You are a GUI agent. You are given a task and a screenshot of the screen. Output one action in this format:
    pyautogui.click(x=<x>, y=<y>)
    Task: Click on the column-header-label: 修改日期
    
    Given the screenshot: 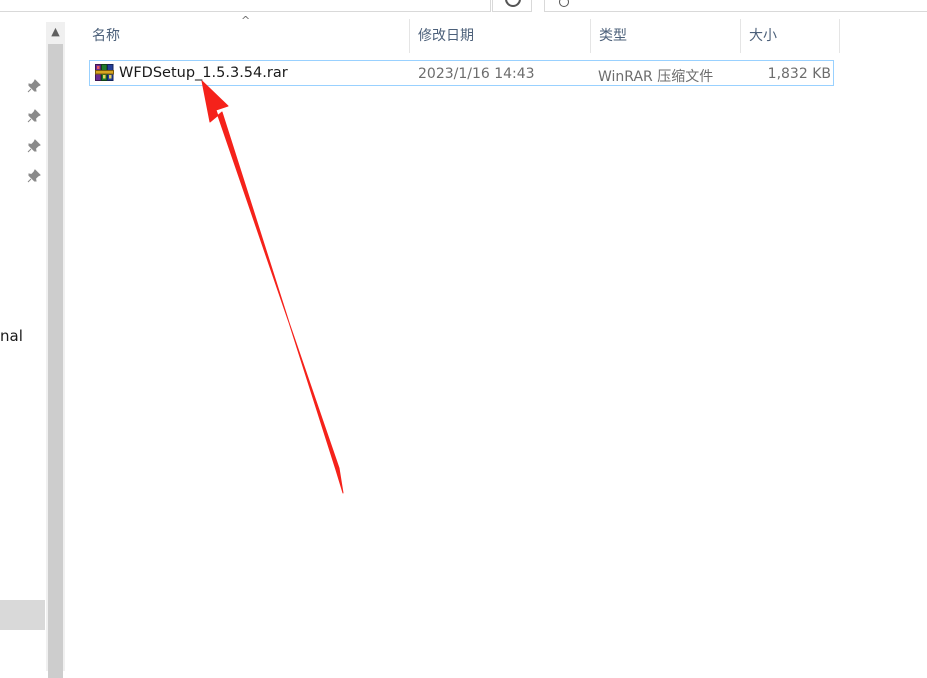 What is the action you would take?
    pyautogui.click(x=446, y=36)
    